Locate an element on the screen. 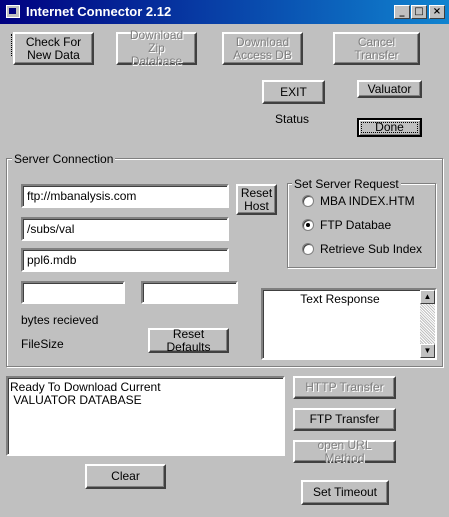 The width and height of the screenshot is (449, 517). radio-button-selected is located at coordinates (308, 225).